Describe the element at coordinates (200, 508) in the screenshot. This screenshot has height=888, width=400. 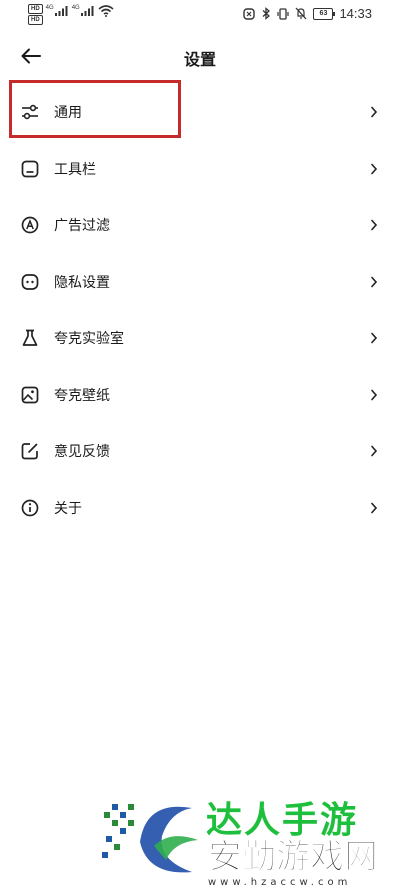
I see `settings-item-about: 关于` at that location.